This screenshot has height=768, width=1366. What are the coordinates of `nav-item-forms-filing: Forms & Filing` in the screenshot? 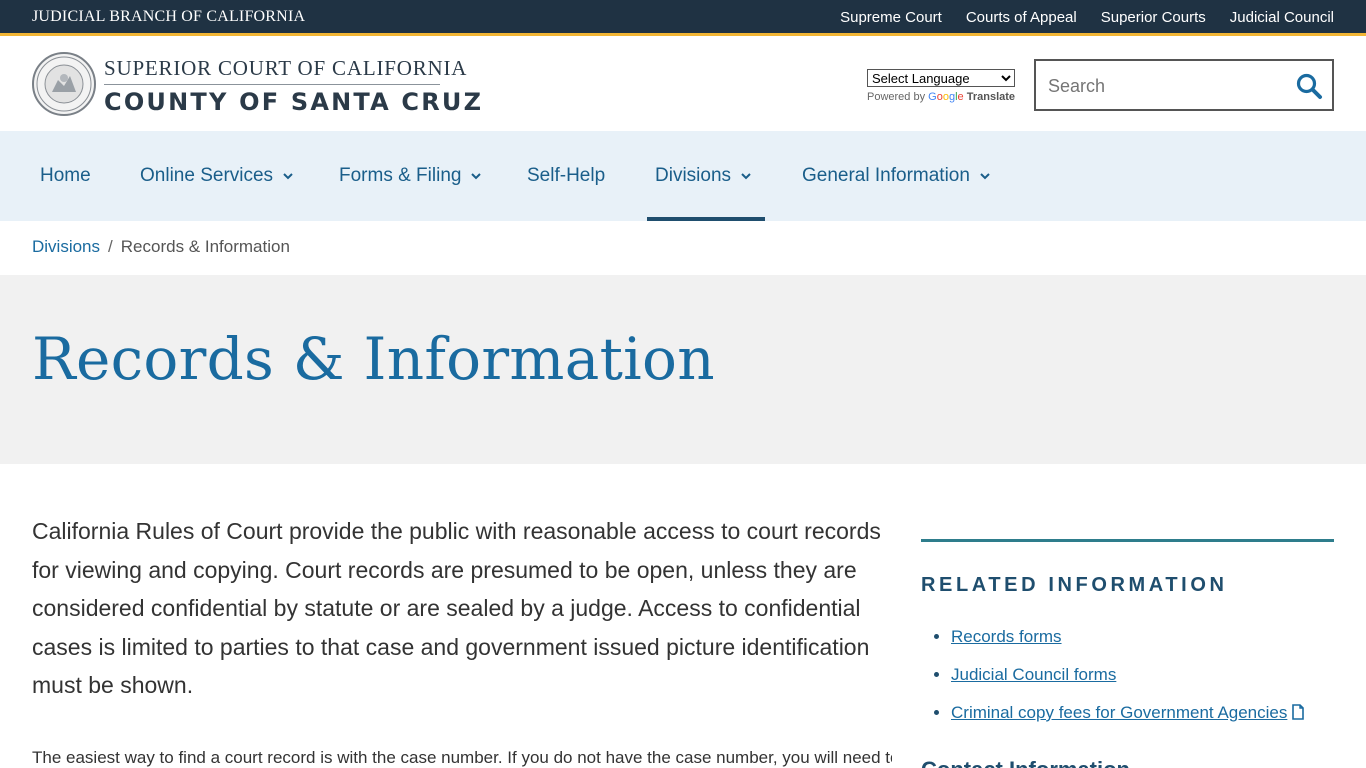 It's located at (411, 176).